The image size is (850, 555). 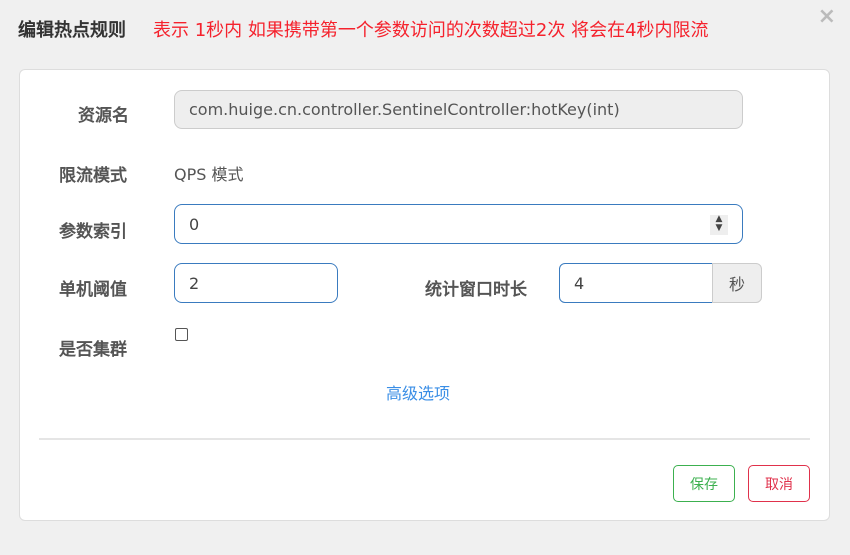 I want to click on param-index-value: 0, so click(x=194, y=224).